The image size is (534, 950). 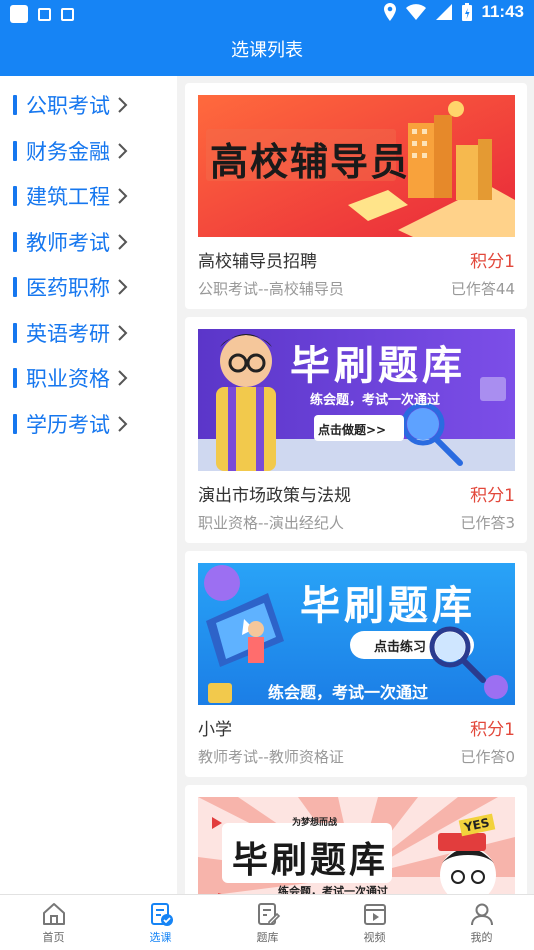 I want to click on course-name: 高校辅导员招聘, so click(x=257, y=262).